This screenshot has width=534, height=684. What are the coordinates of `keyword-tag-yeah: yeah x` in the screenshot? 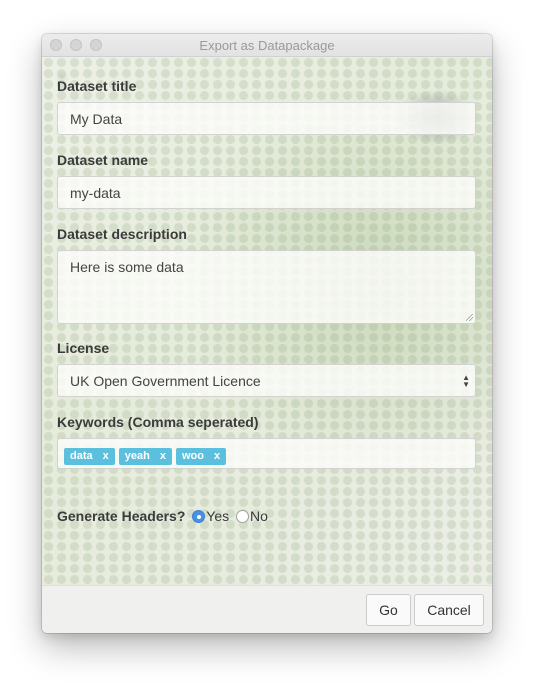 It's located at (145, 456).